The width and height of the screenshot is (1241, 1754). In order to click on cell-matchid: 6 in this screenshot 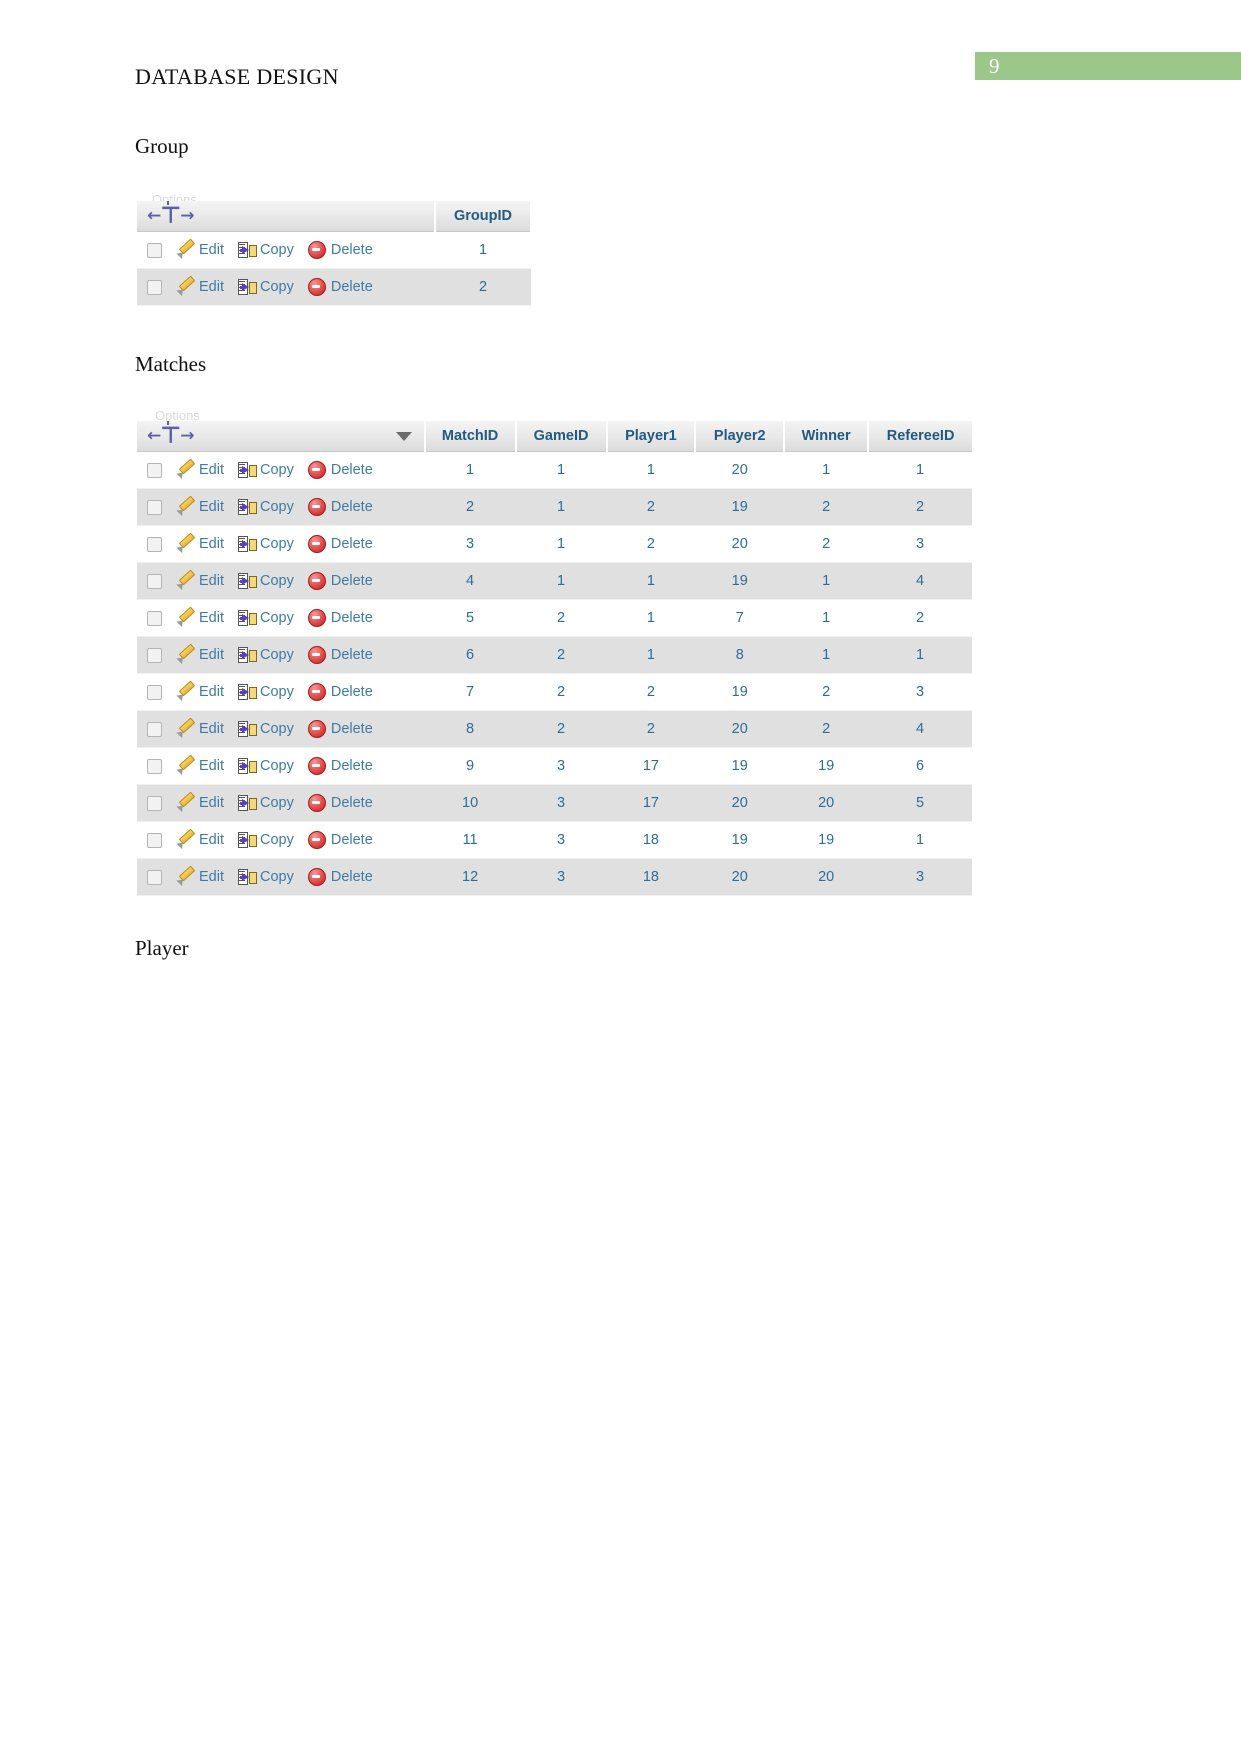, I will do `click(470, 655)`.